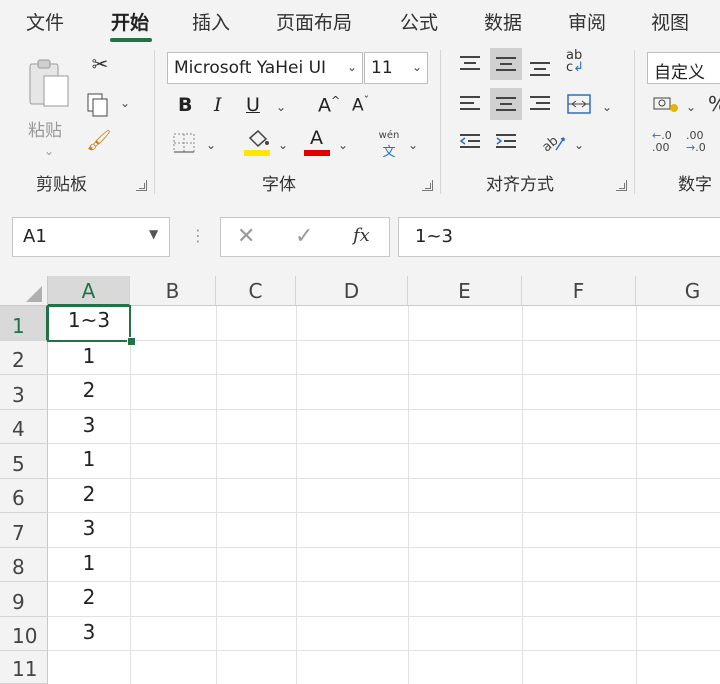  Describe the element at coordinates (691, 107) in the screenshot. I see `accounting-dropdown-icon: ⌄` at that location.